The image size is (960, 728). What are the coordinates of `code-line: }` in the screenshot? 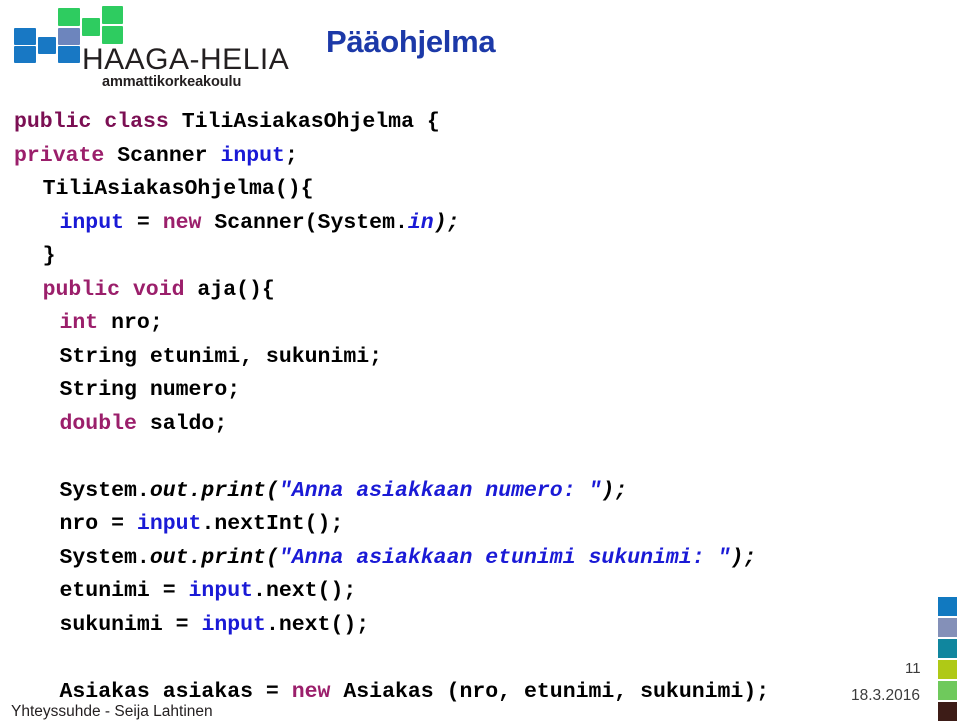 It's located at (479, 257).